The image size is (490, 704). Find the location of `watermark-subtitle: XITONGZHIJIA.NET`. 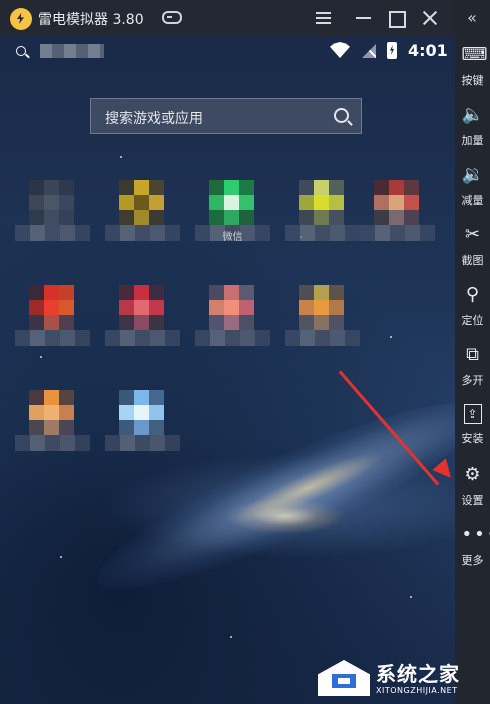

watermark-subtitle: XITONGZHIJIA.NET is located at coordinates (417, 690).